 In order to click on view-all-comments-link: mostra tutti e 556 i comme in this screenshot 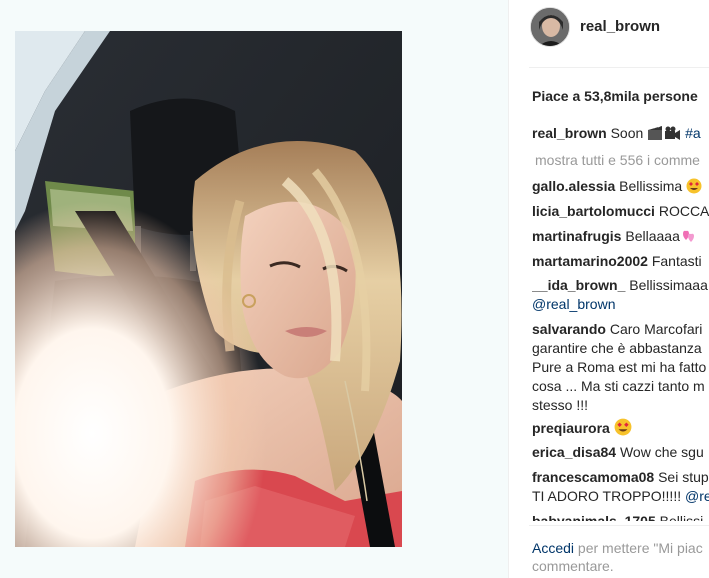, I will do `click(617, 160)`.